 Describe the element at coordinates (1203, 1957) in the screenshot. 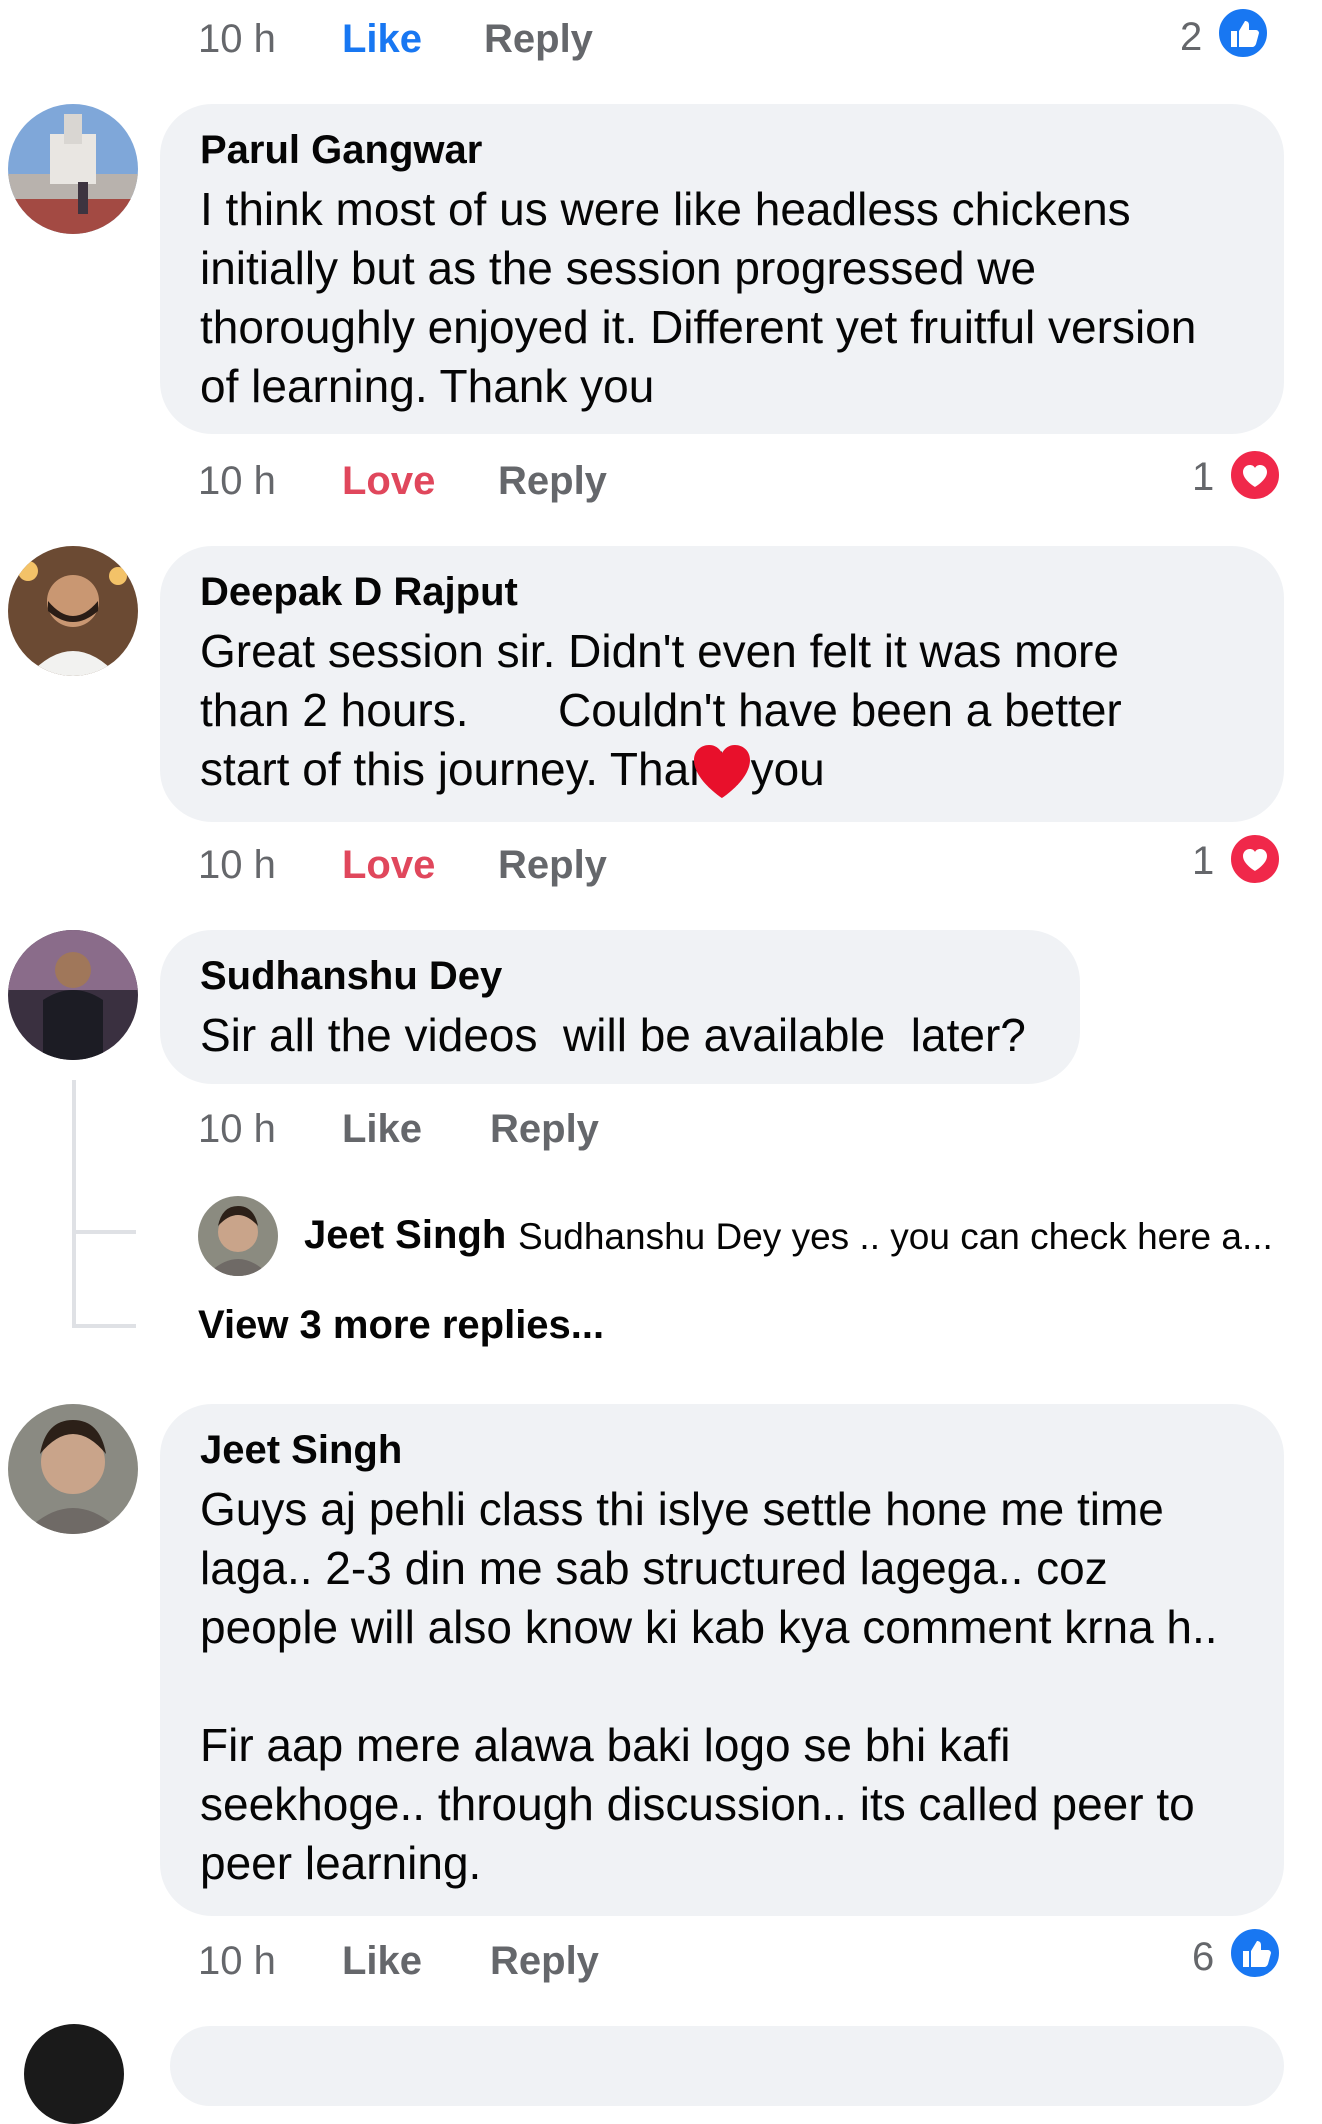

I see `reaction-count: 6` at that location.